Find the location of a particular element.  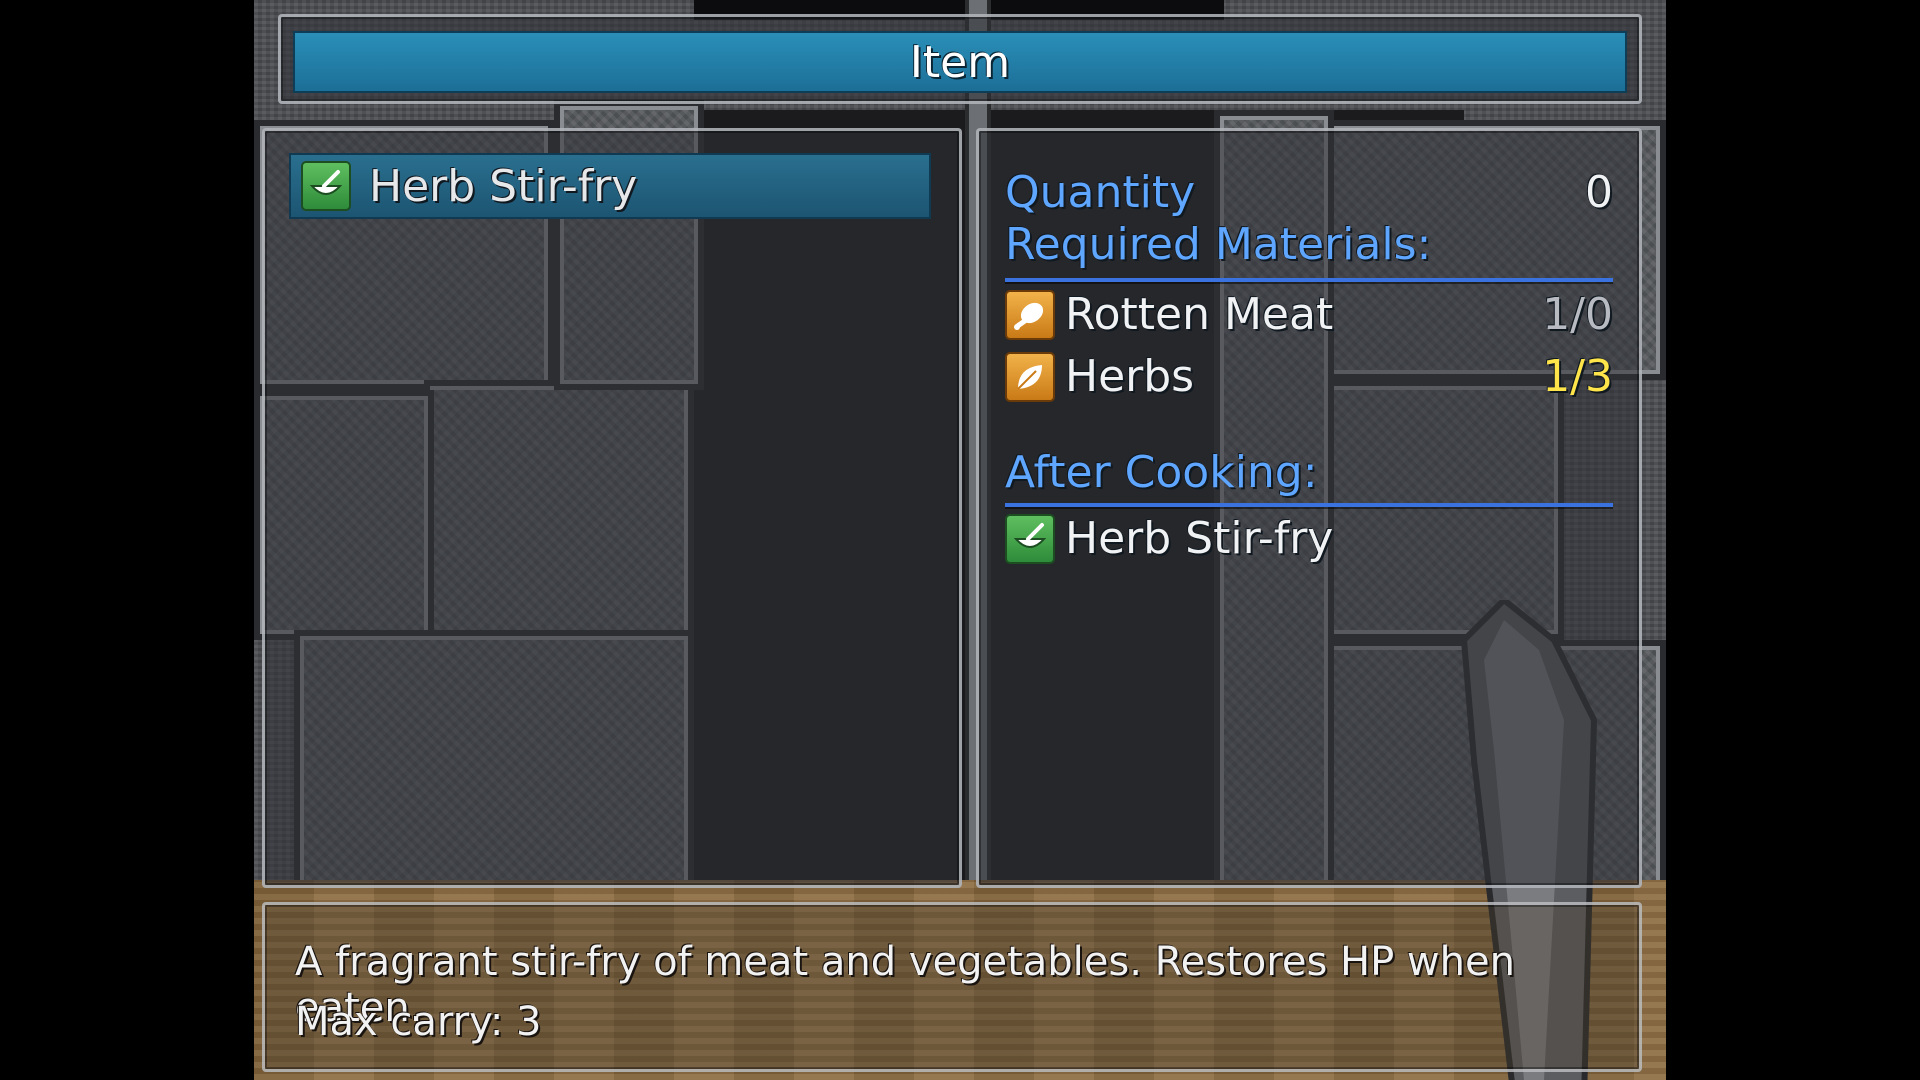

list-item-label: Herb Stir-fry is located at coordinates (503, 186).